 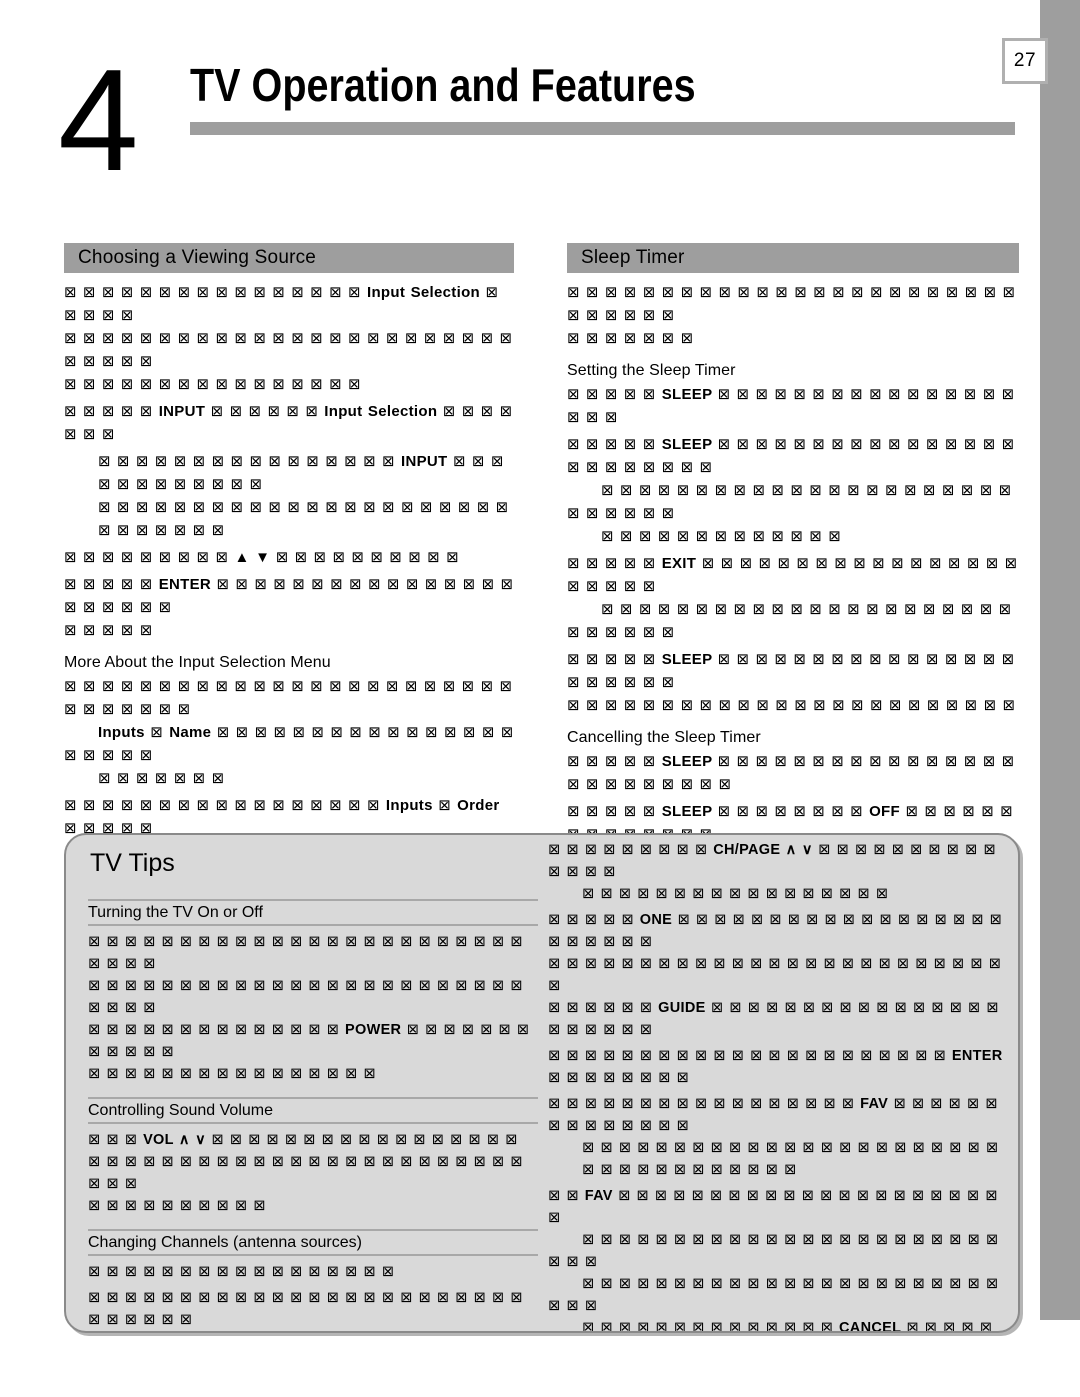 What do you see at coordinates (681, 563) in the screenshot?
I see `key-term: EXIT` at bounding box center [681, 563].